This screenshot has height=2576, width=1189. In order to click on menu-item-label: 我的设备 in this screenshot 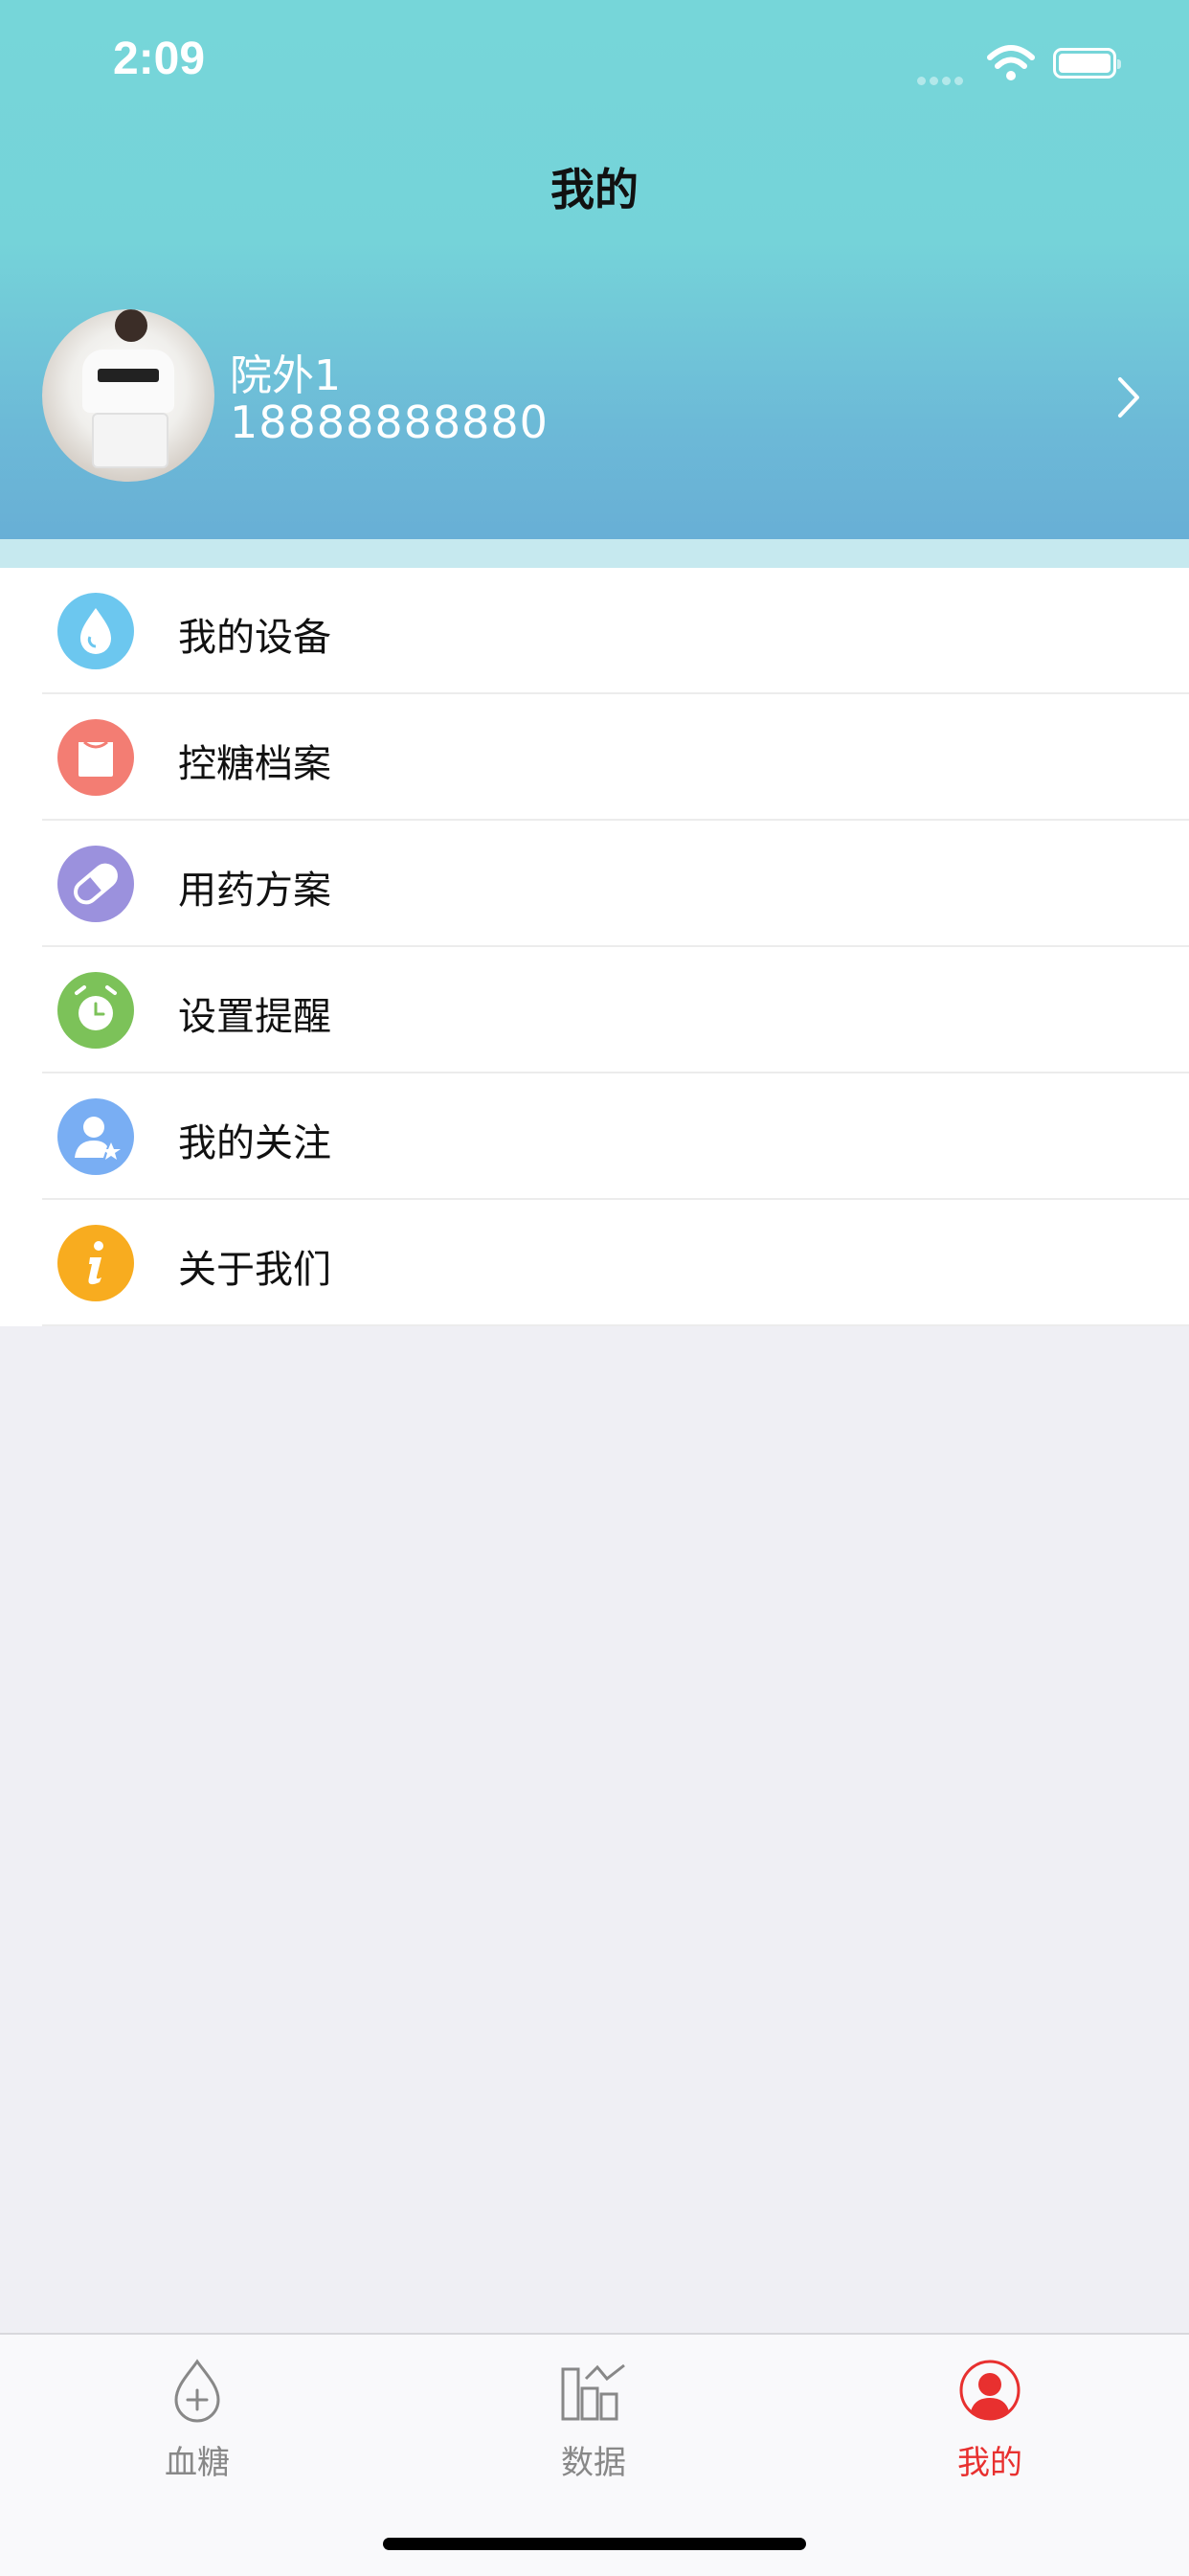, I will do `click(254, 638)`.